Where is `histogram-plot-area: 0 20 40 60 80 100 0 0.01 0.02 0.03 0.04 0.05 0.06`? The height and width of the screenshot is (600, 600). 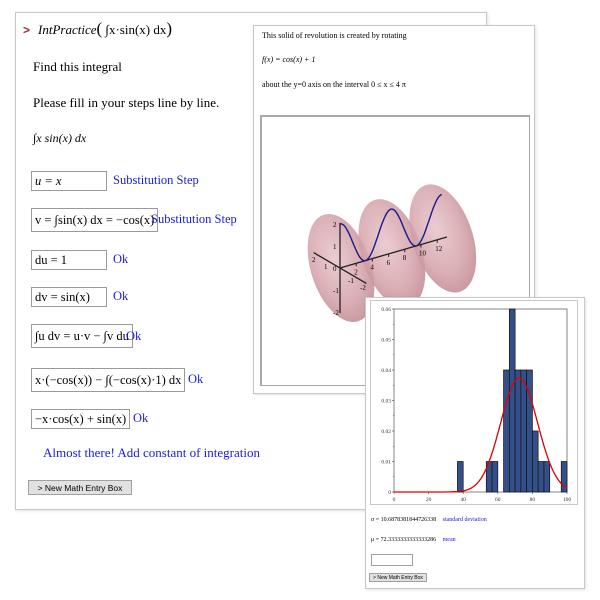
histogram-plot-area: 0 20 40 60 80 100 0 0.01 0.02 0.03 0.04 0.05 0.06 is located at coordinates (474, 402).